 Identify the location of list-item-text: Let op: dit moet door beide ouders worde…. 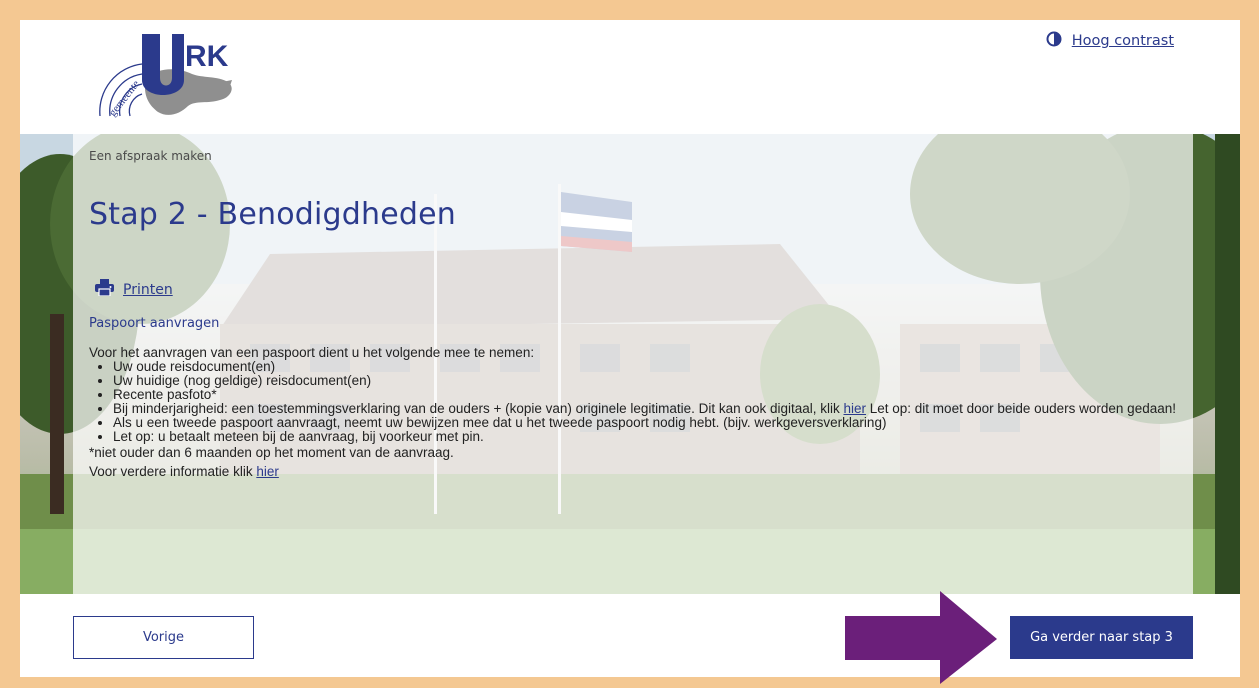
(1021, 408).